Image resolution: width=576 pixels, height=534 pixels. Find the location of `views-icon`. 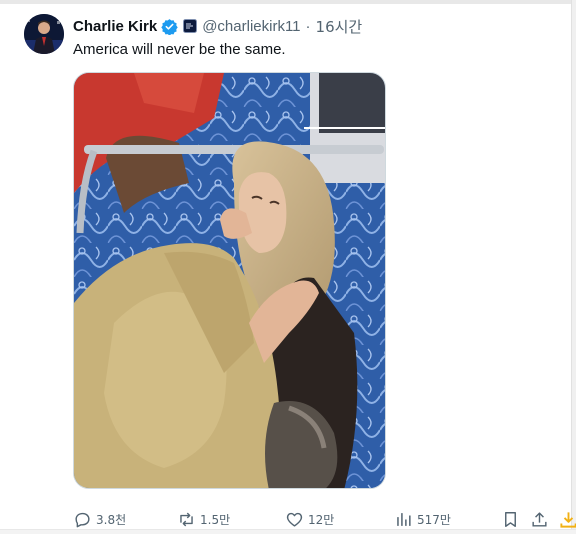

views-icon is located at coordinates (404, 519).